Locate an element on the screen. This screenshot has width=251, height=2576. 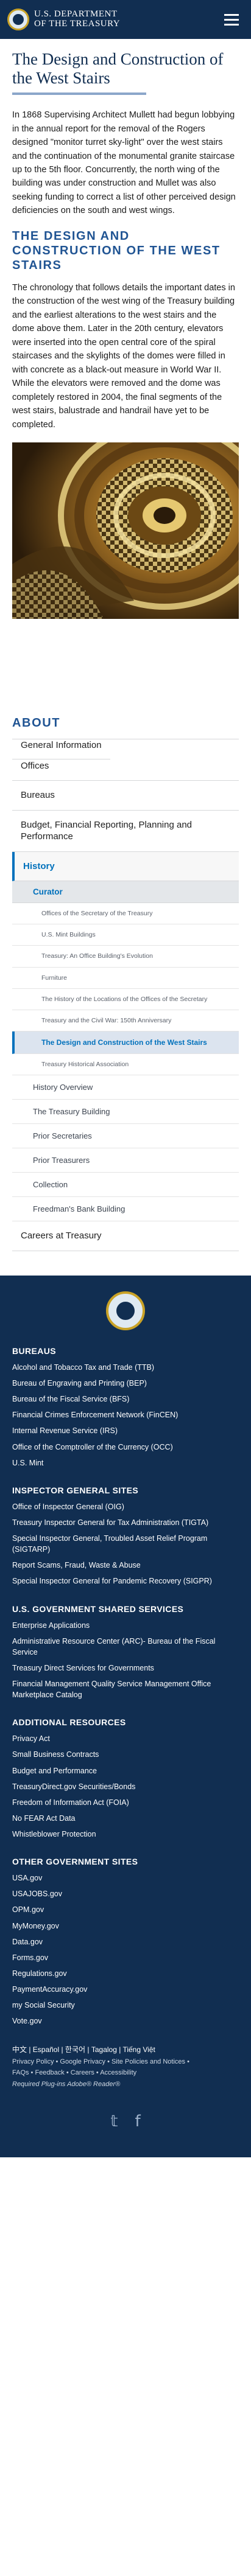
site-name-line1: U.S. DEPARTMENT is located at coordinates (76, 14).